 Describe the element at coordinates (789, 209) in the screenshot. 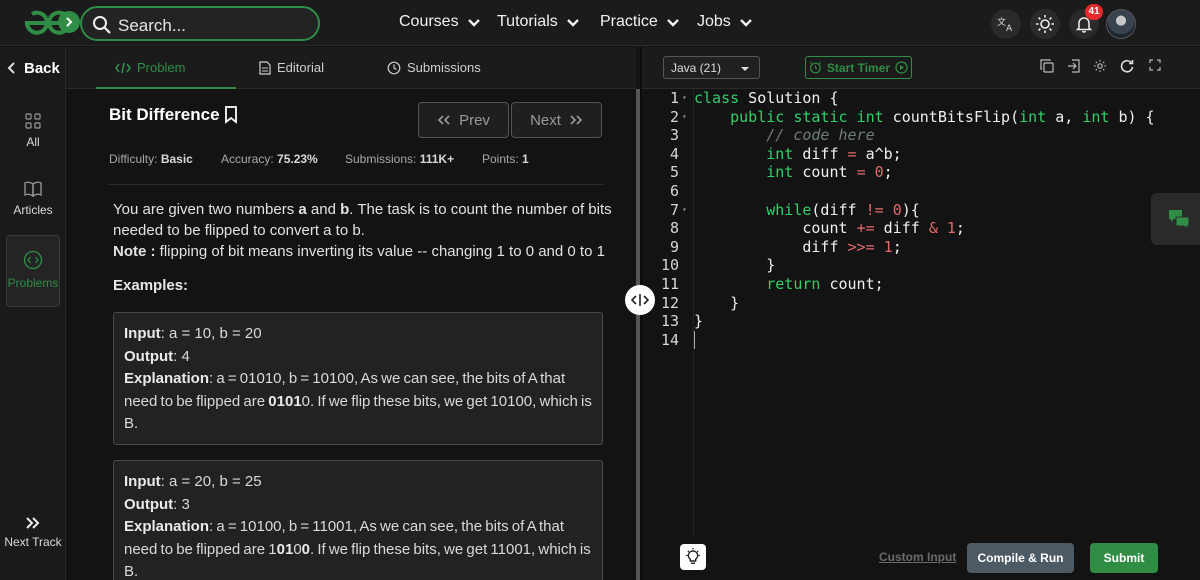

I see `keyword: while` at that location.